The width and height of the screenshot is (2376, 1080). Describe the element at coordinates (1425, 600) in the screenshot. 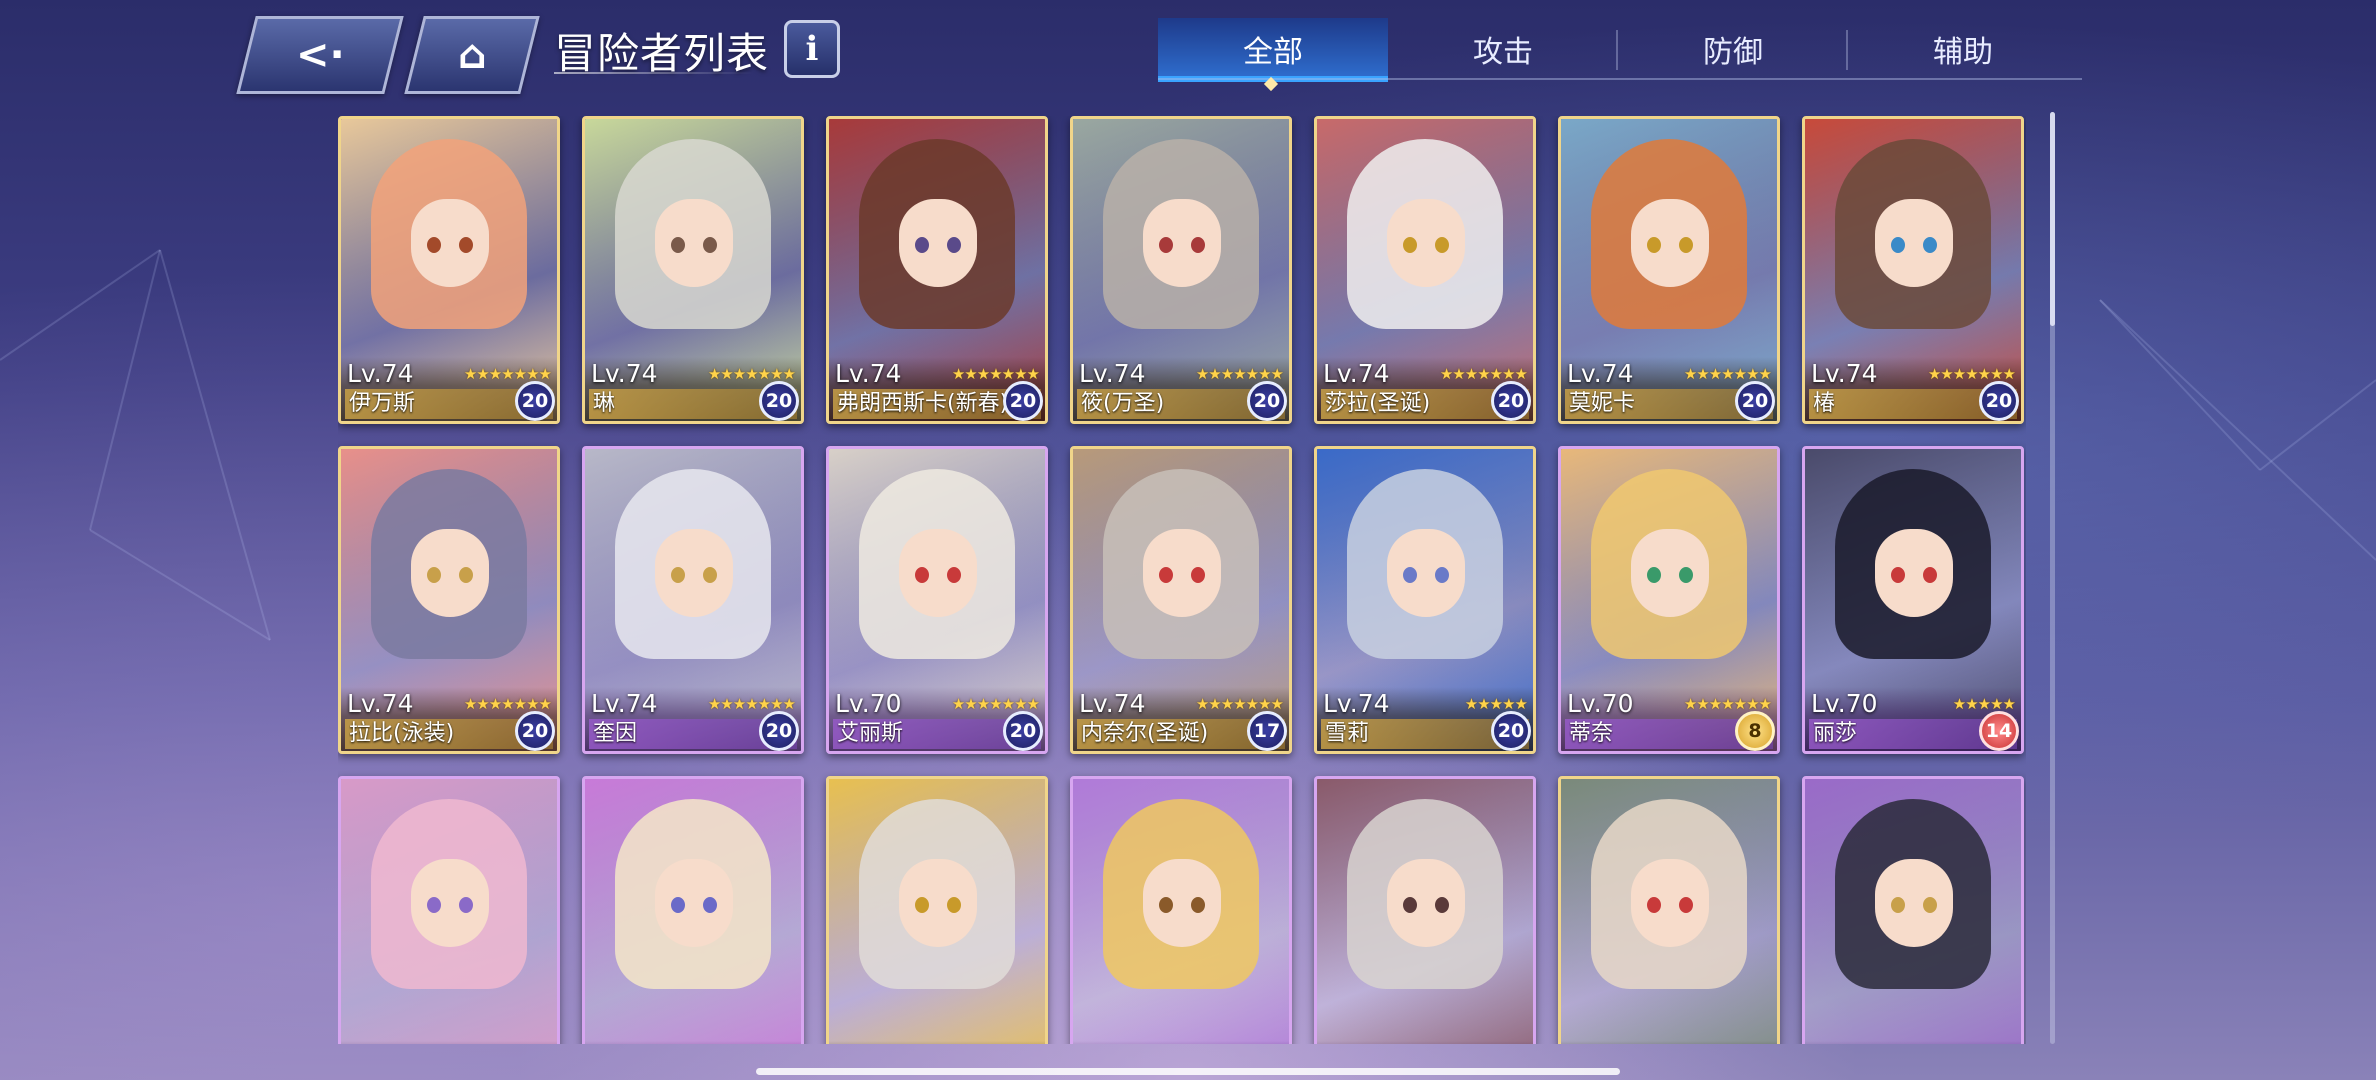

I see `adventurer-card: Lv.74 ★★★★★ 雪莉 20` at that location.